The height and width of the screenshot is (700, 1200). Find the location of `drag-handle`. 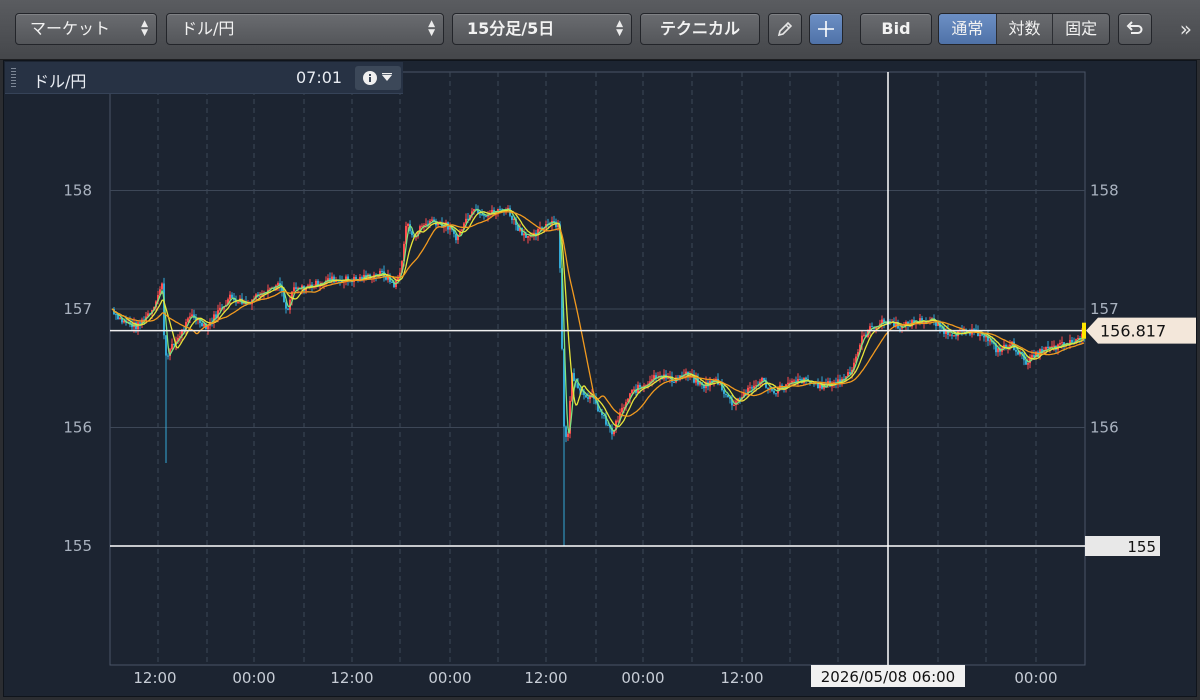

drag-handle is located at coordinates (13, 78).